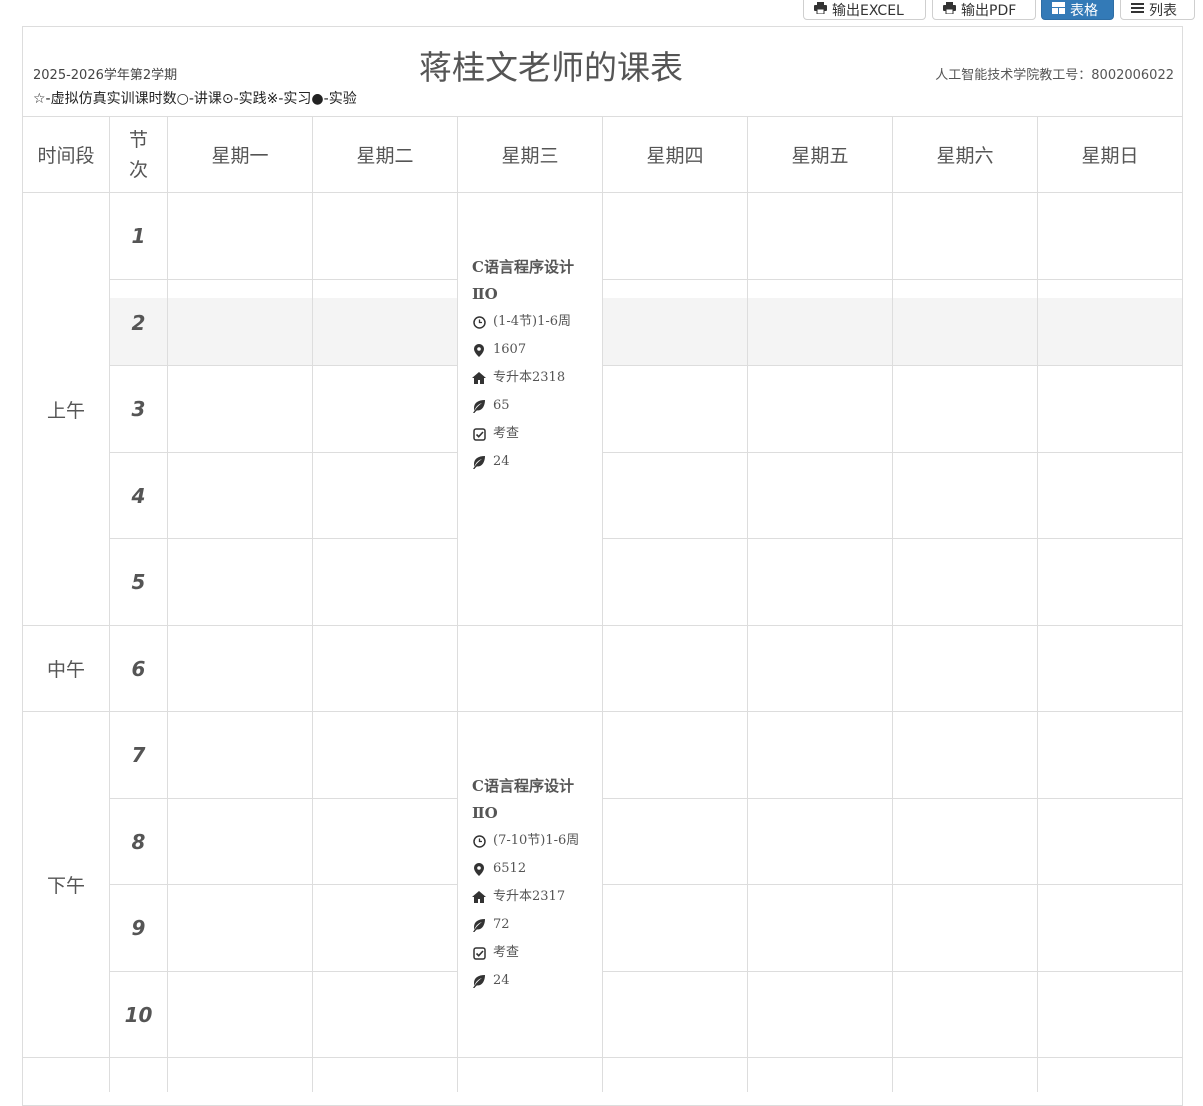  Describe the element at coordinates (530, 869) in the screenshot. I see `course-room: 6512` at that location.